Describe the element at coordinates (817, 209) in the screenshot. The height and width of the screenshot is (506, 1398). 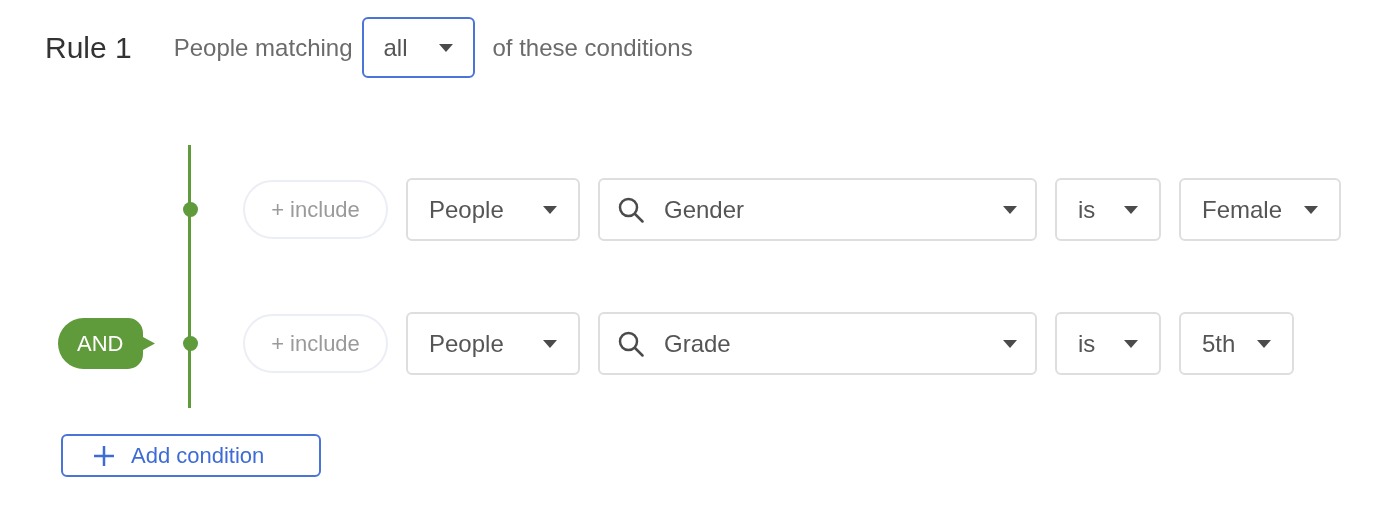
I see `field-dropdown: Gender` at that location.